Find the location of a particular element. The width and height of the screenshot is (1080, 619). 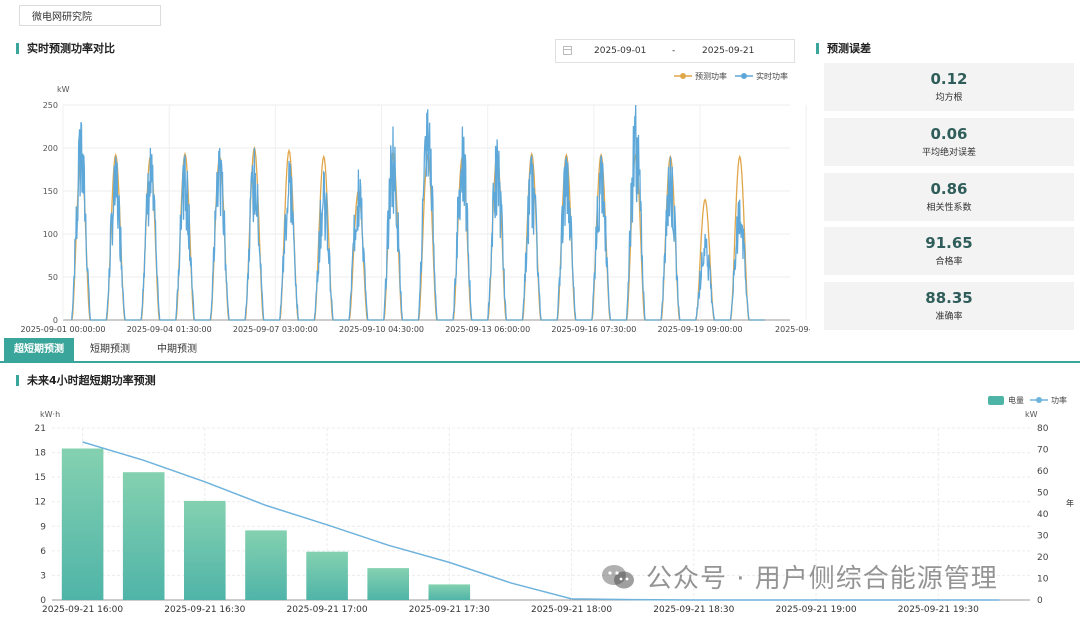

ultra-short-title: 未来4小时超短期功率预测 is located at coordinates (86, 380).